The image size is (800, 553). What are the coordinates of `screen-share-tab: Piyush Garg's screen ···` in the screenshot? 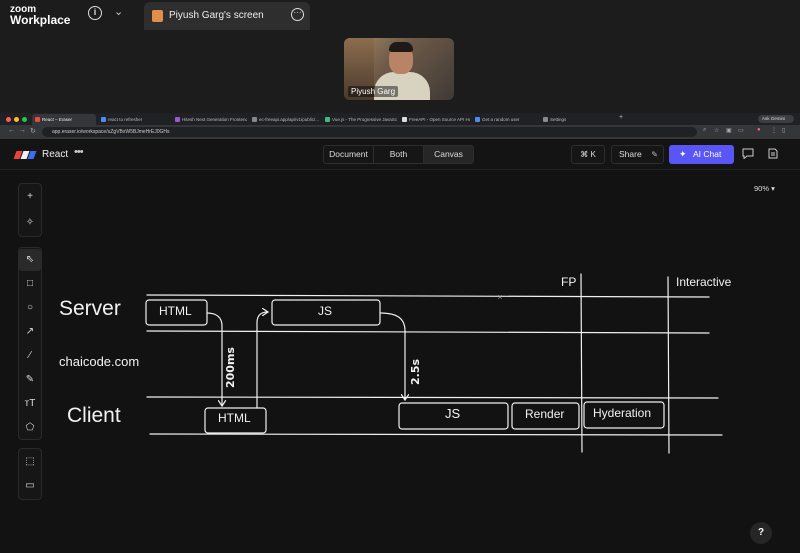 It's located at (227, 16).